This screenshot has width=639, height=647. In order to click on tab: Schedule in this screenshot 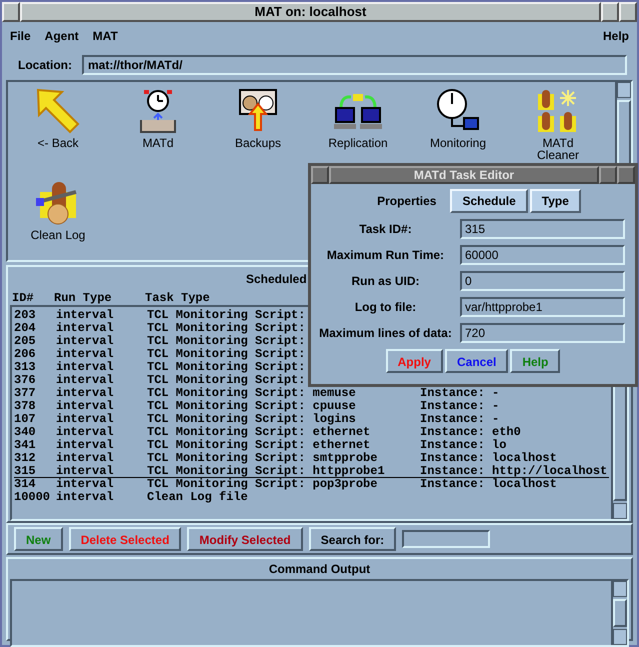, I will do `click(489, 201)`.